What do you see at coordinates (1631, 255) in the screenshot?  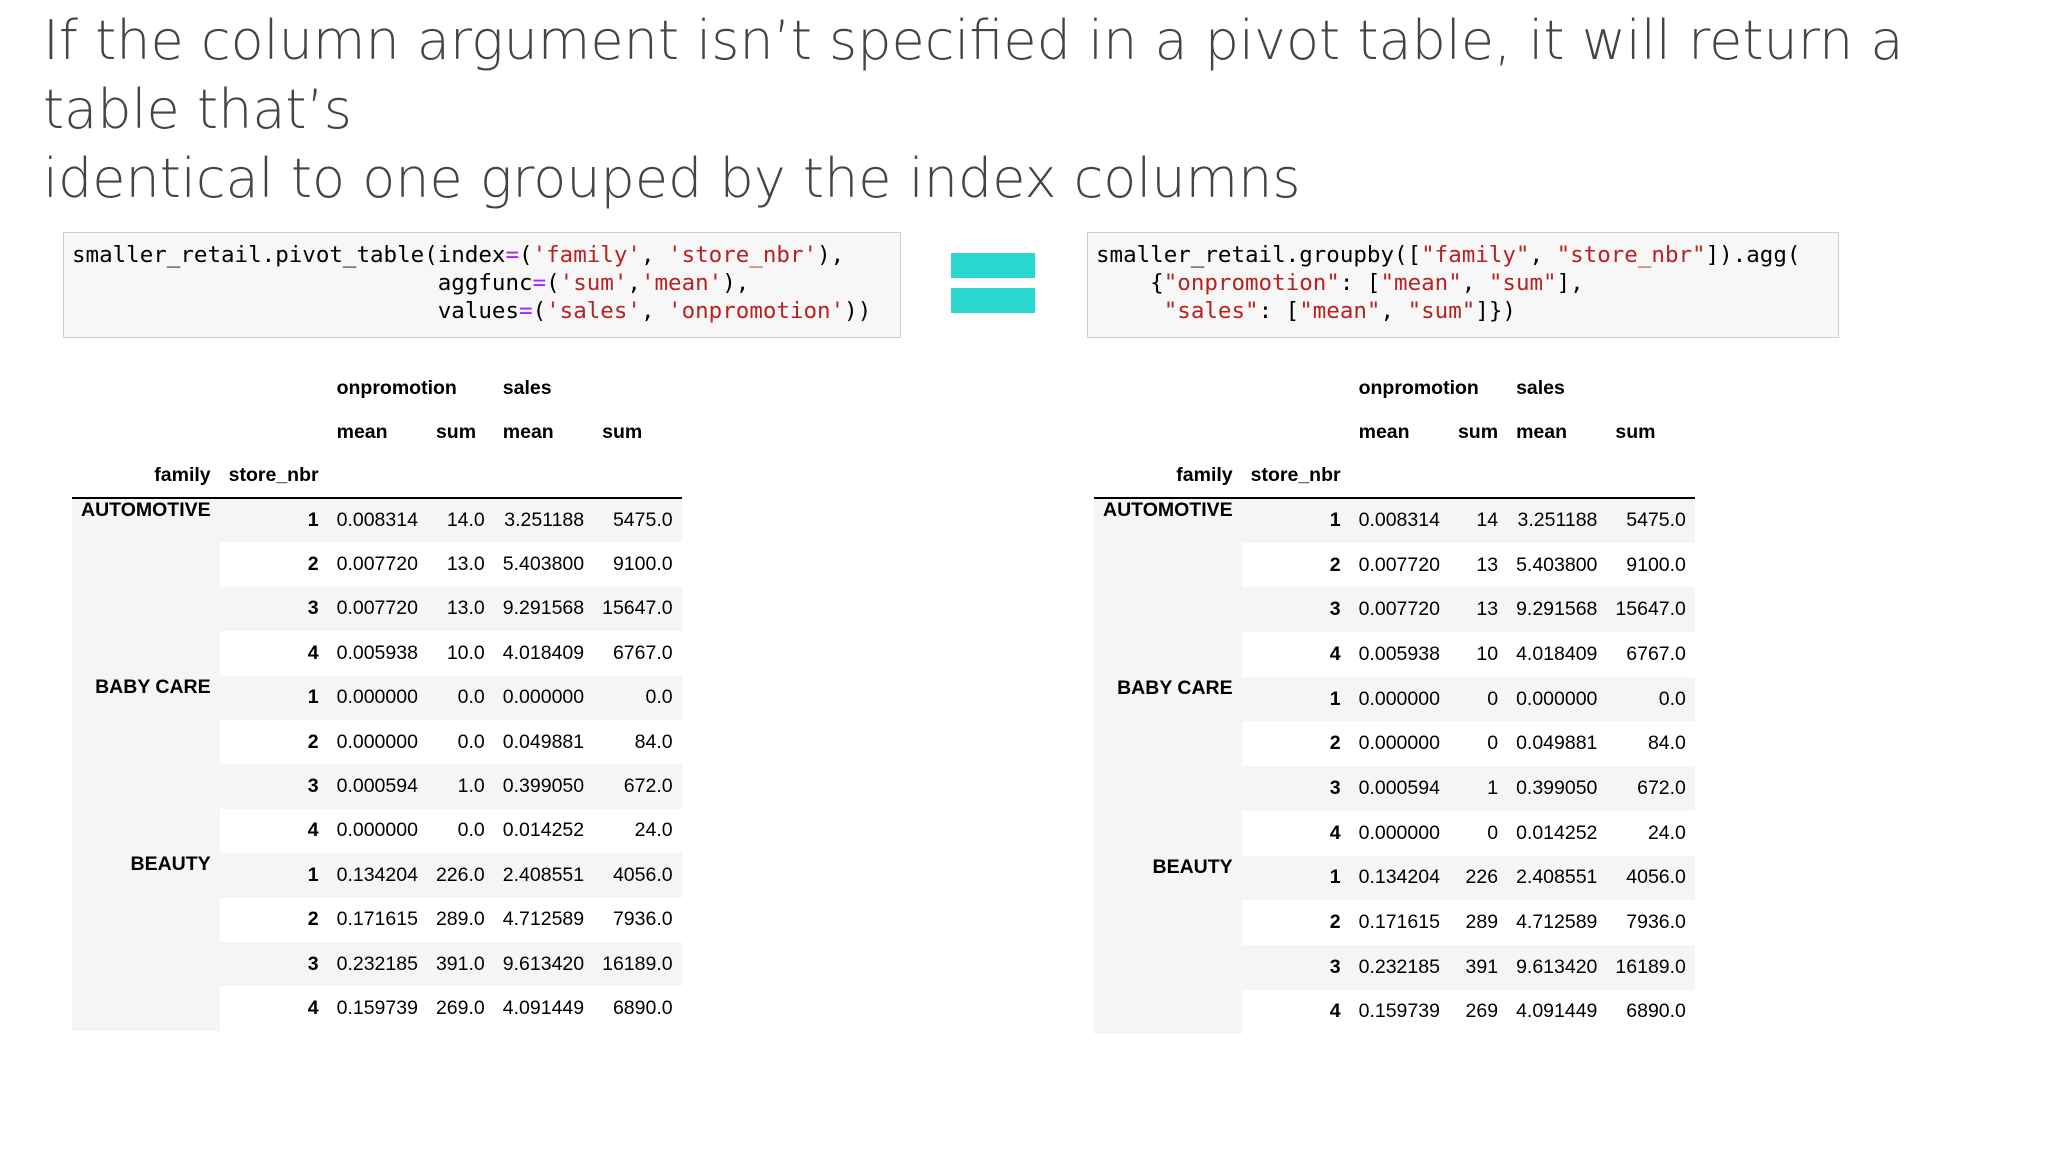 I see `code-token: "store_nbr"` at bounding box center [1631, 255].